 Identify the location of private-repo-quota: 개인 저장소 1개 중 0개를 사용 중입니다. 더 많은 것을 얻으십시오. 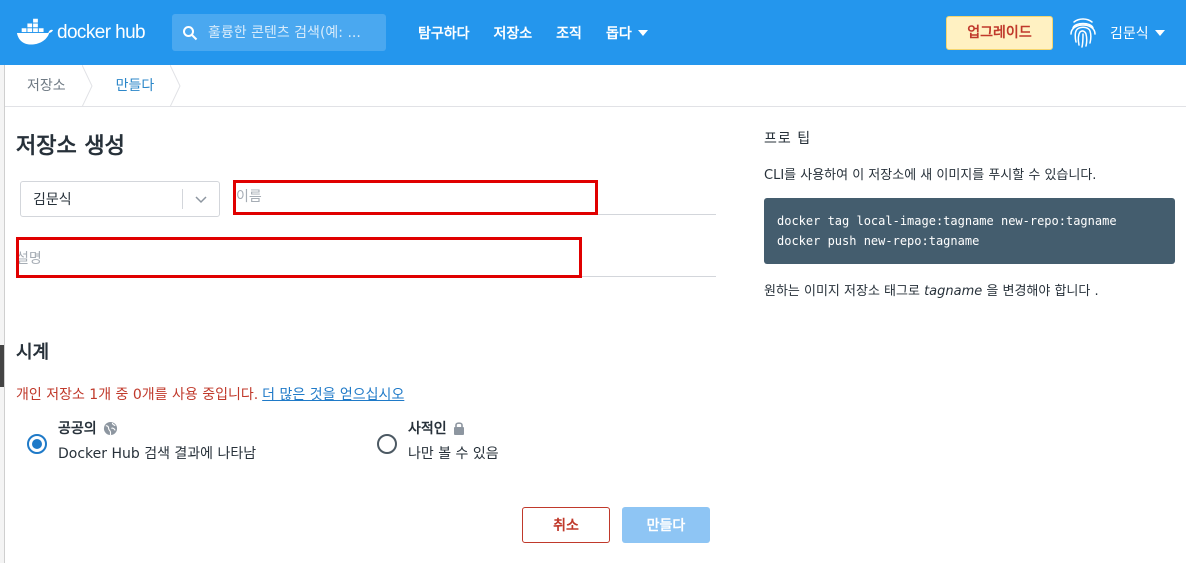
(210, 394).